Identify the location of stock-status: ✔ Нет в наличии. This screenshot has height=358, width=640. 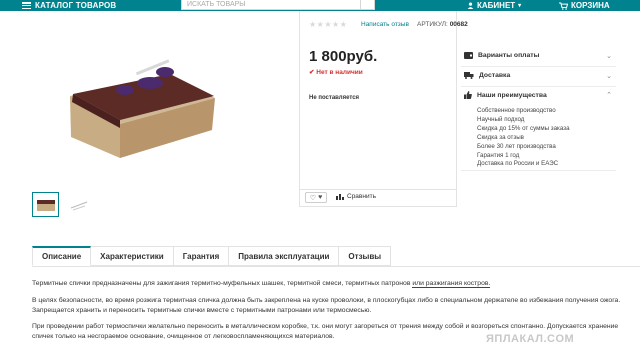
(336, 72).